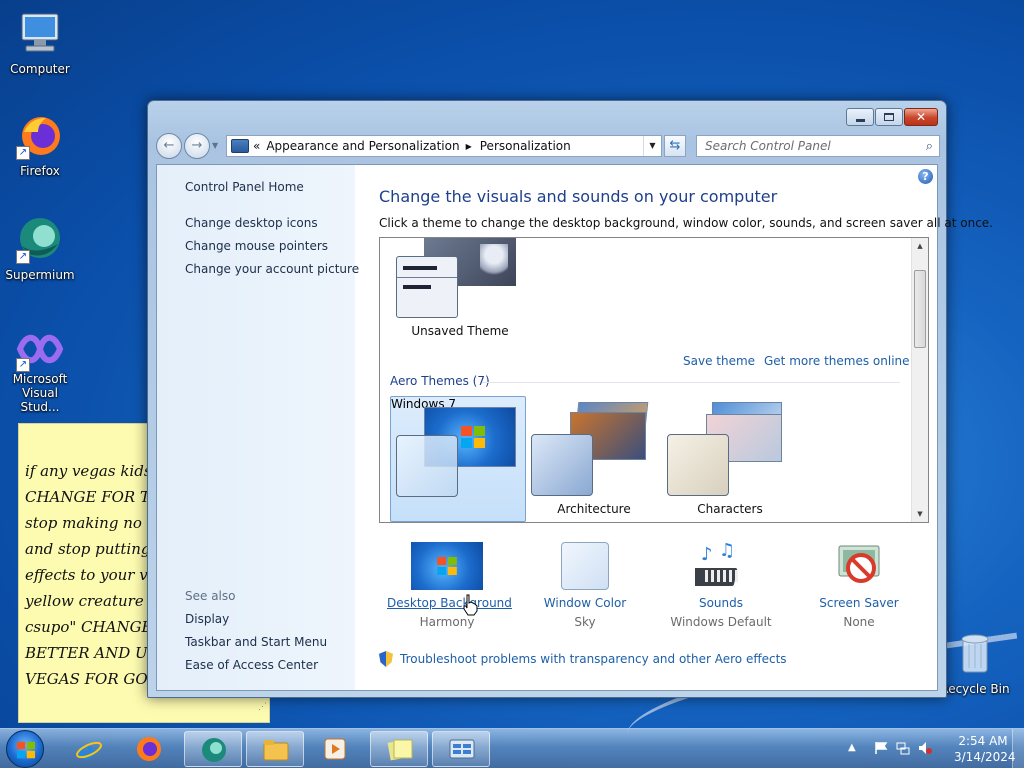  Describe the element at coordinates (585, 622) in the screenshot. I see `window-color-value: Sky` at that location.